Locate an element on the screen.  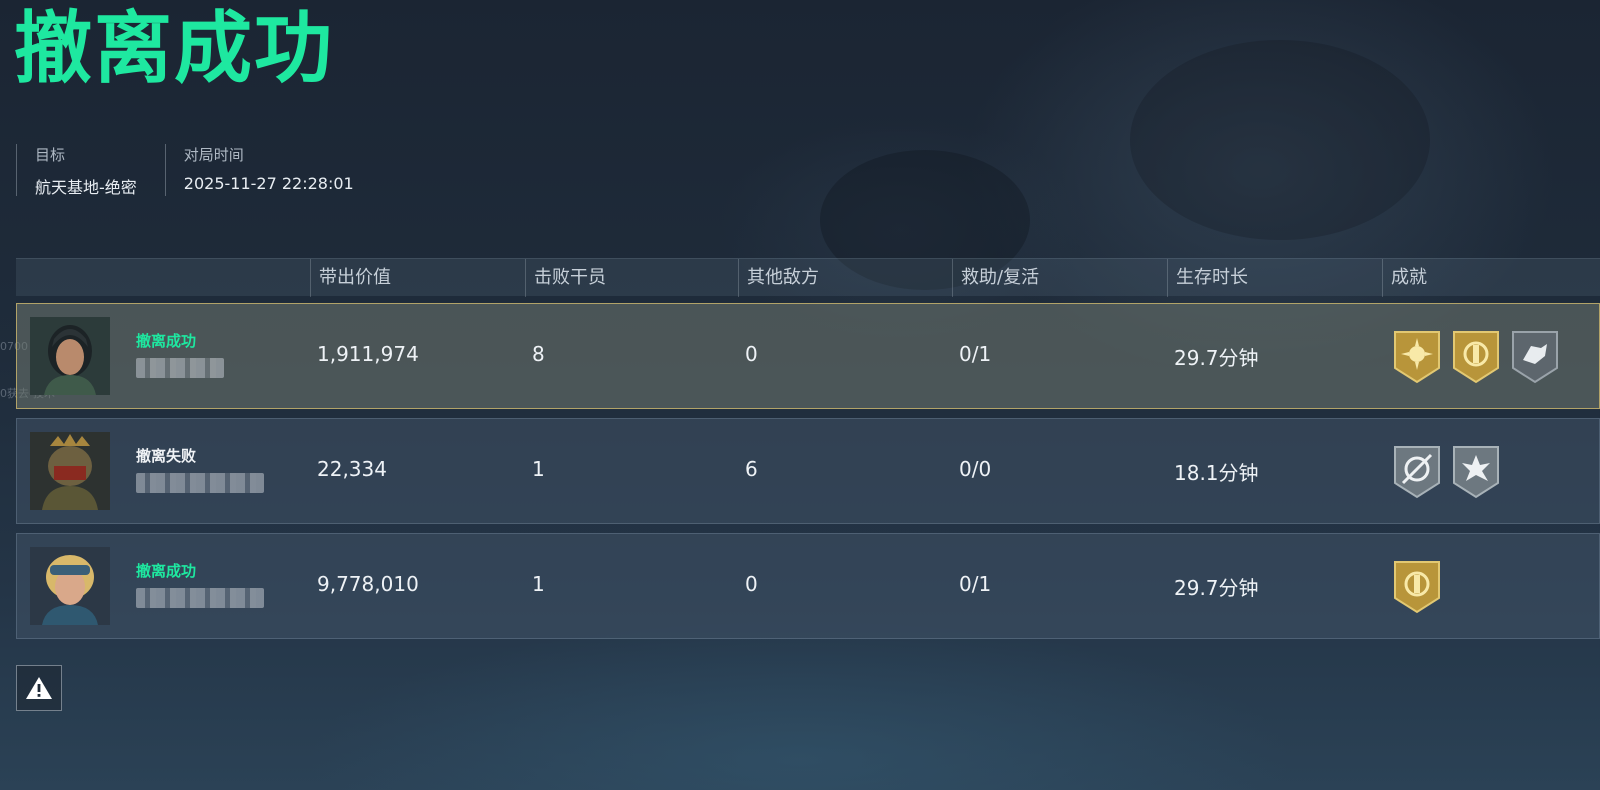
target-label: 目标 is located at coordinates (50, 155).